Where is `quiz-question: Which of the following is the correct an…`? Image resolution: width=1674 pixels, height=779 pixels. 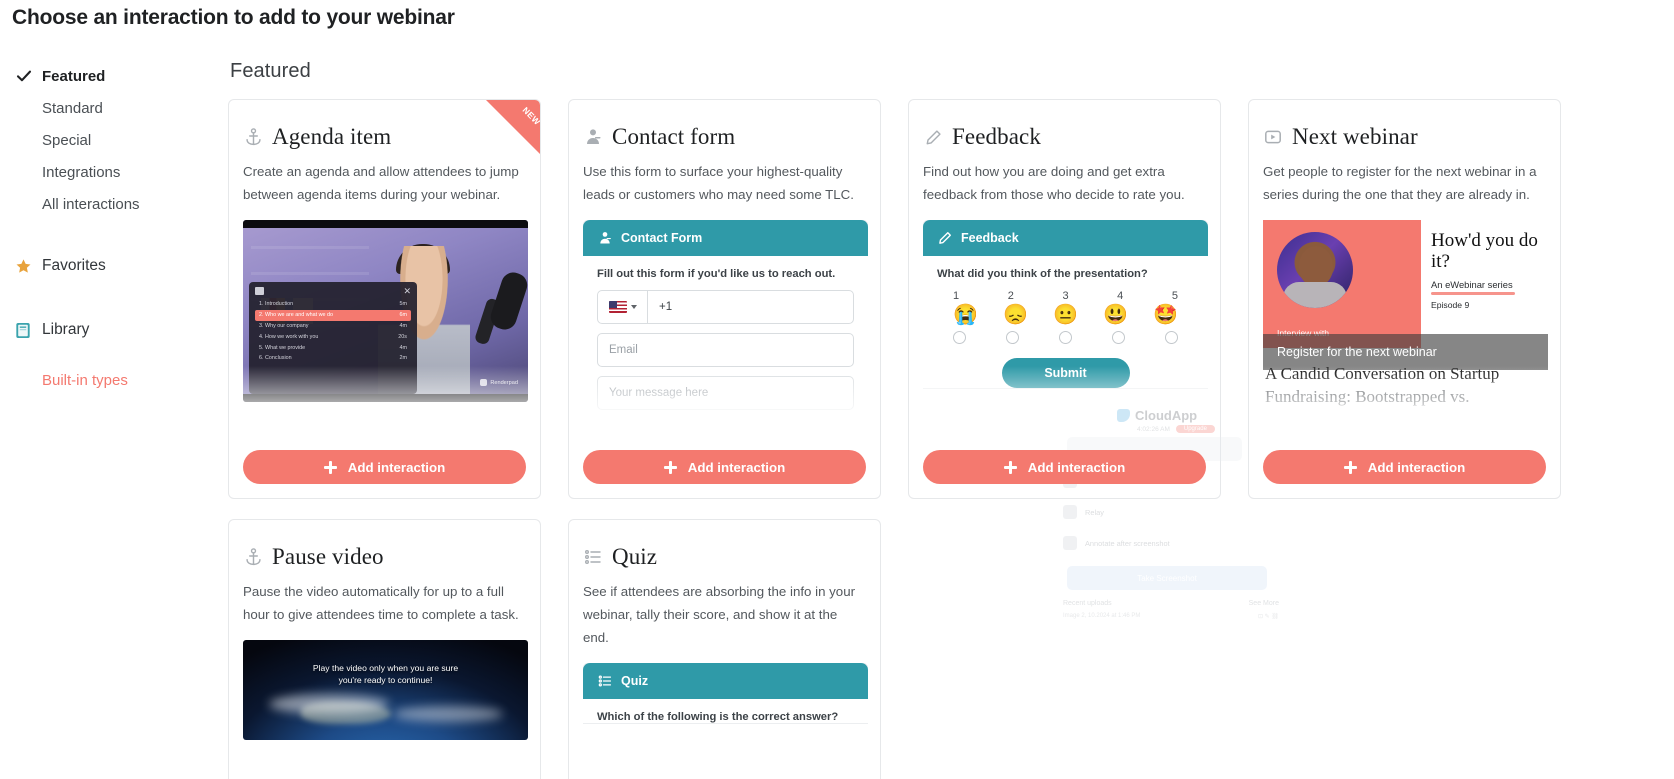
quiz-question: Which of the following is the correct an… is located at coordinates (718, 717).